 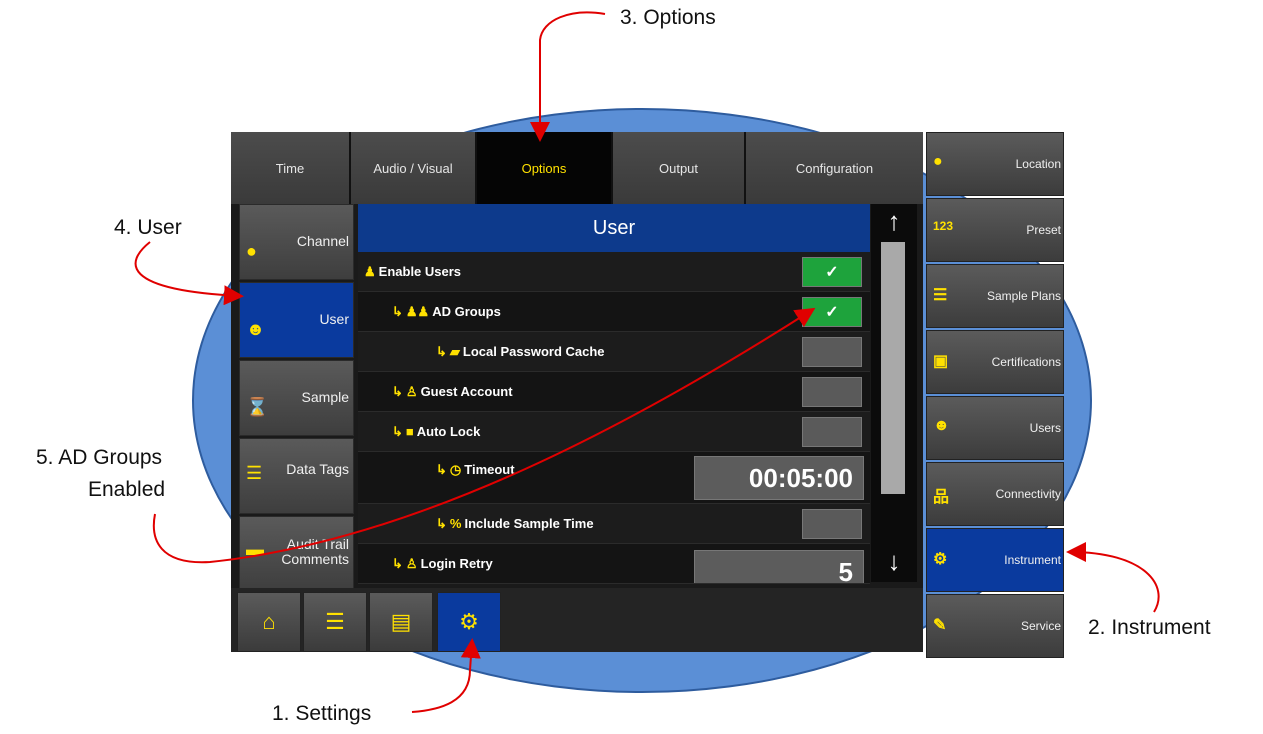 I want to click on instrument-annotation: 2. Instrument, so click(x=1149, y=627).